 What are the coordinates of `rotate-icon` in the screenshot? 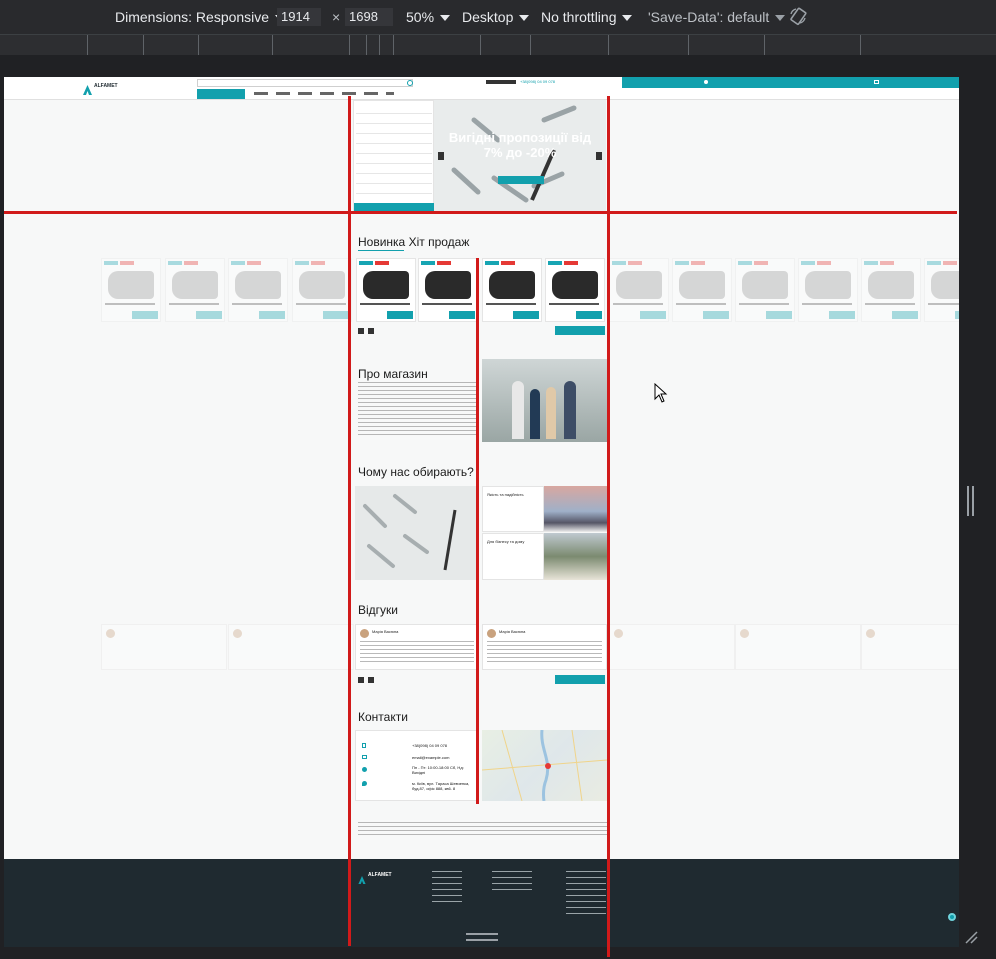 It's located at (798, 17).